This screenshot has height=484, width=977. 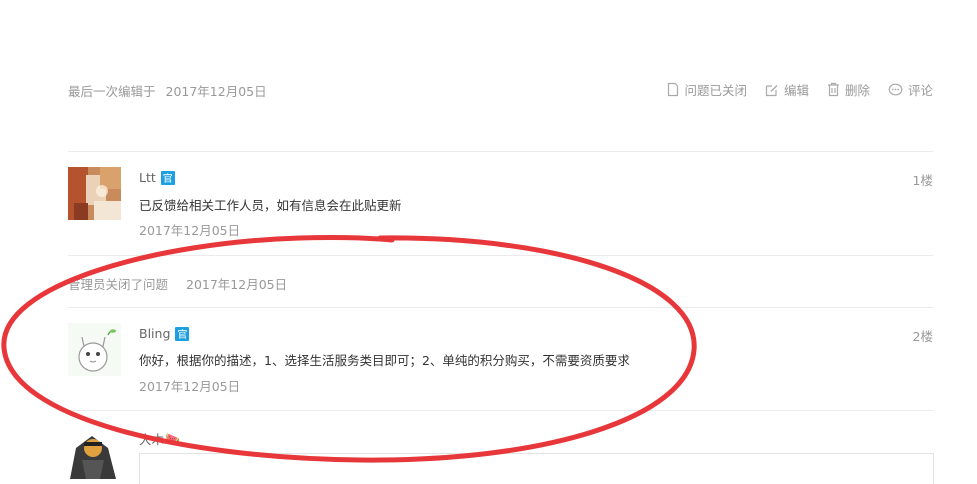 I want to click on trash-icon, so click(x=833, y=89).